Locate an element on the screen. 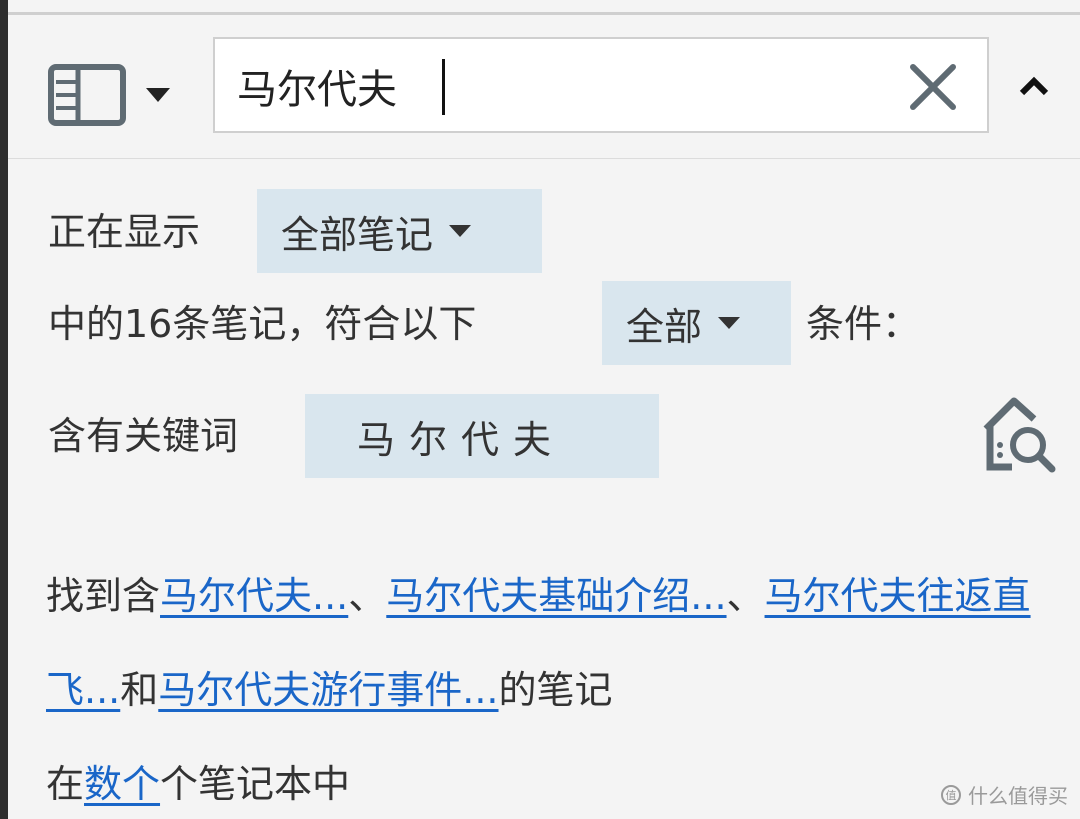  chevron-up-icon is located at coordinates (1034, 86).